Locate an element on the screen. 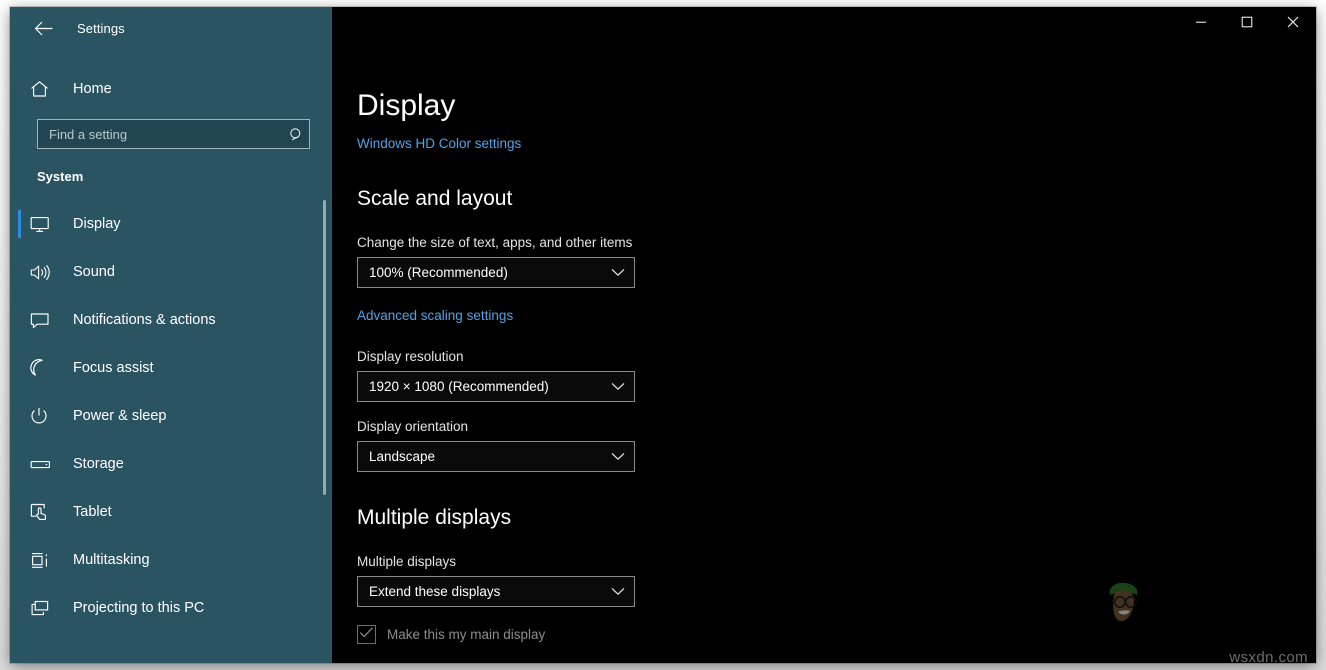 This screenshot has width=1326, height=670. back-button is located at coordinates (43, 28).